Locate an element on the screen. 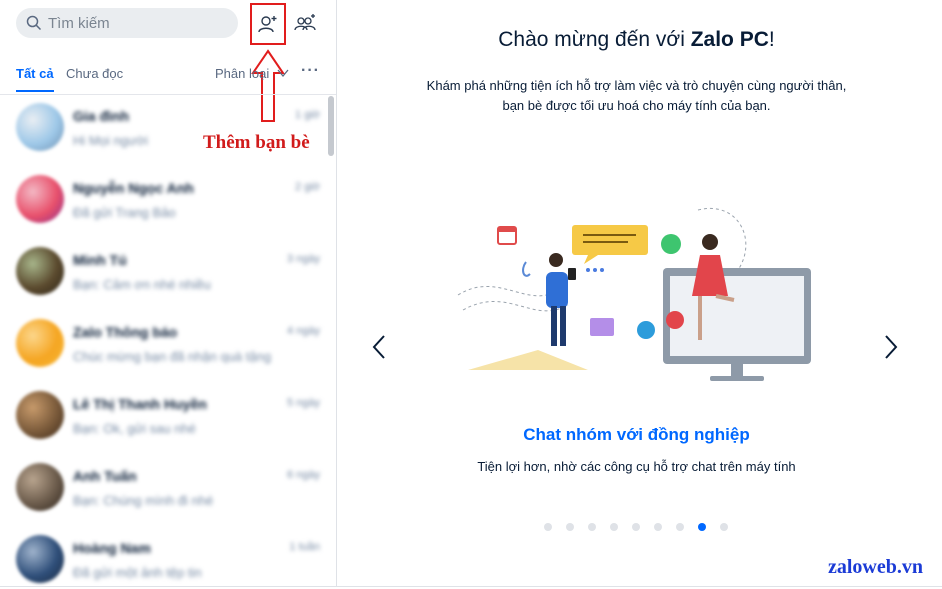 The height and width of the screenshot is (589, 942). conversation-time: 4 ngày is located at coordinates (303, 331).